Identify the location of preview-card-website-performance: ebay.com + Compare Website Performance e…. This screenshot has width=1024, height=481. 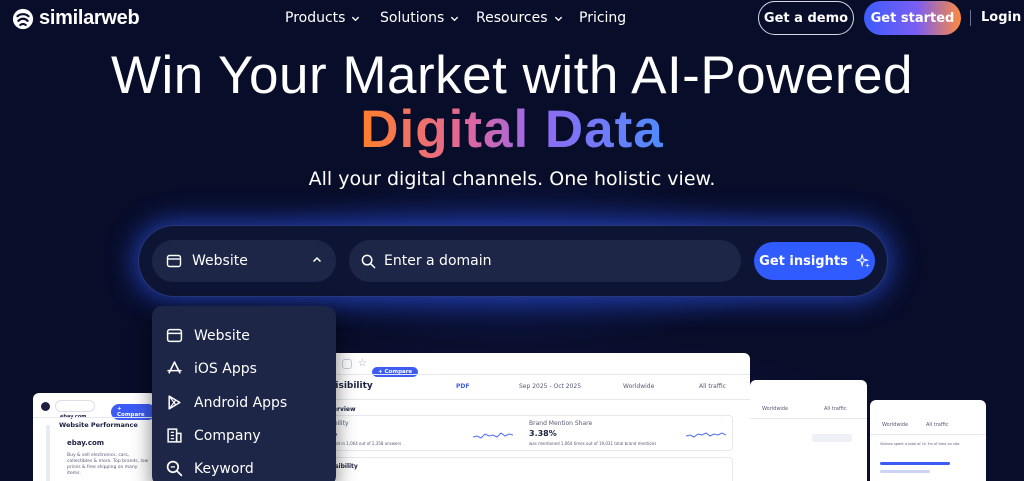
(94, 437).